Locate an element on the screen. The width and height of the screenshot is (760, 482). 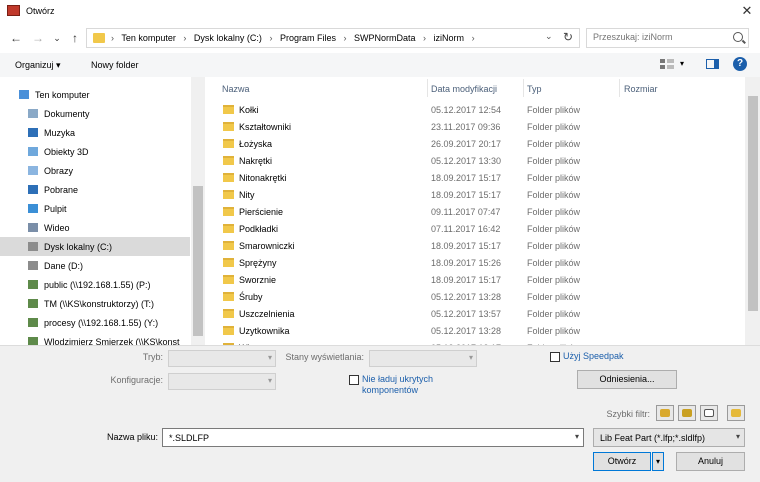
sidebar-item-label: Muzyka is located at coordinates (60, 133).